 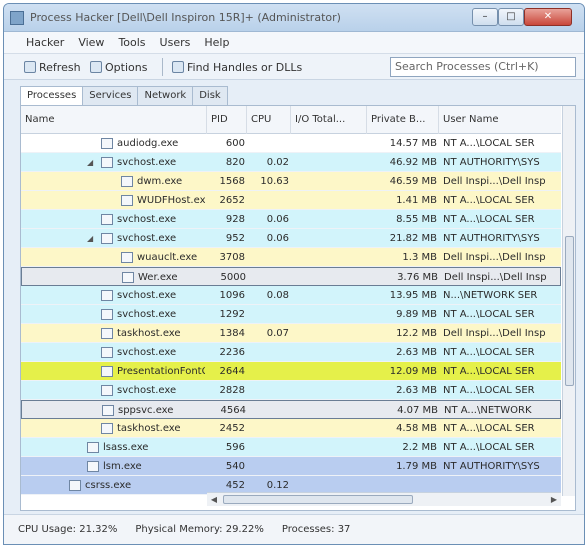 I want to click on pid-cell: 820, so click(x=235, y=162).